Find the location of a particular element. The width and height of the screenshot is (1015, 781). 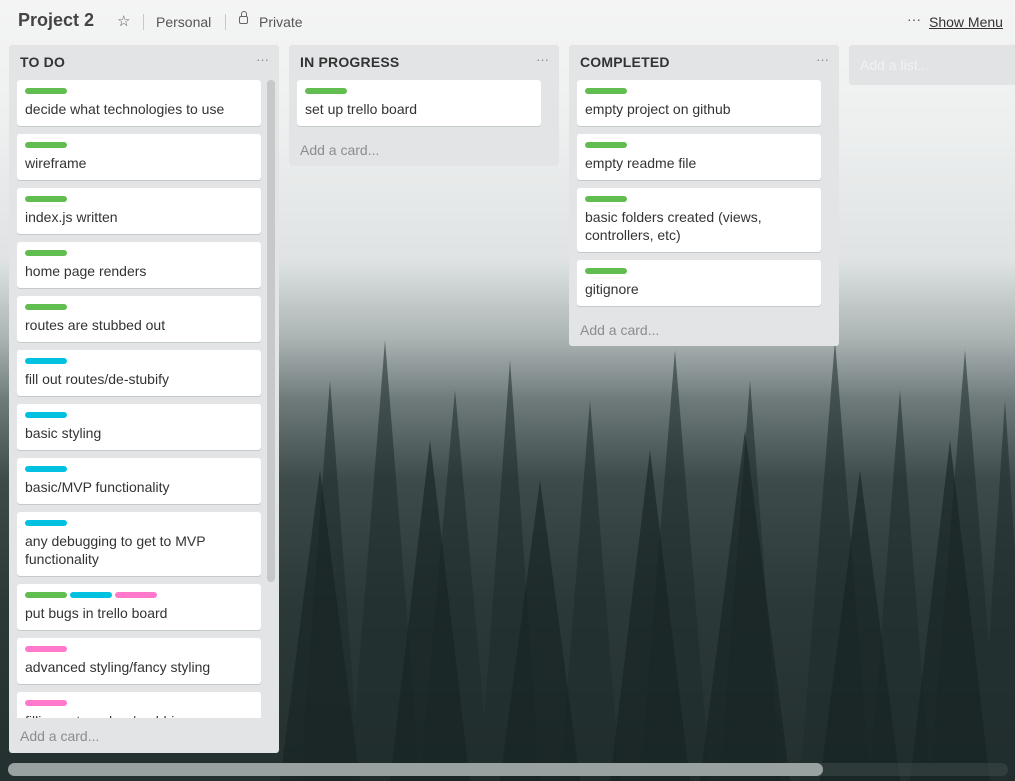

card-title: wireframe is located at coordinates (56, 163).